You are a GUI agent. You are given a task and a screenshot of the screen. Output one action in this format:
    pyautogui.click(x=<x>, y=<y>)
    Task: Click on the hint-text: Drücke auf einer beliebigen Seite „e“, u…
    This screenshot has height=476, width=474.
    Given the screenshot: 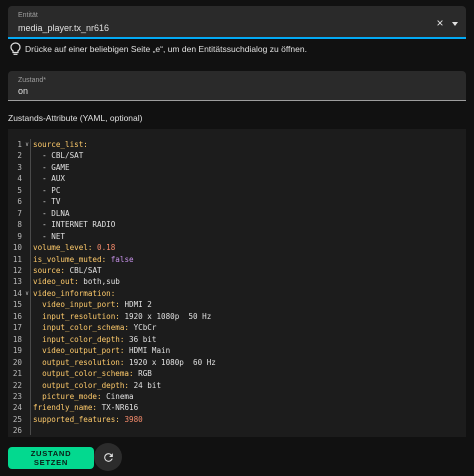 What is the action you would take?
    pyautogui.click(x=166, y=49)
    